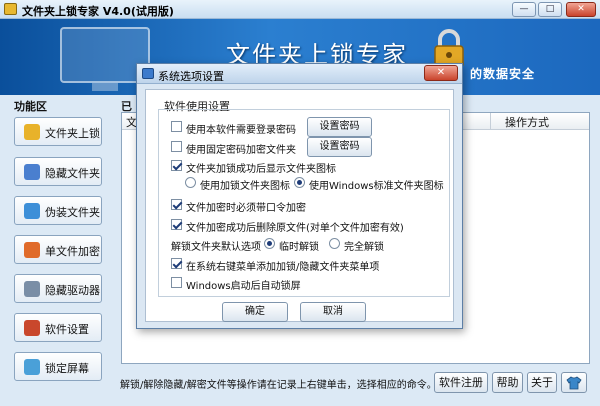  I want to click on sidebar-item-label: 伪装文件夹, so click(72, 212).